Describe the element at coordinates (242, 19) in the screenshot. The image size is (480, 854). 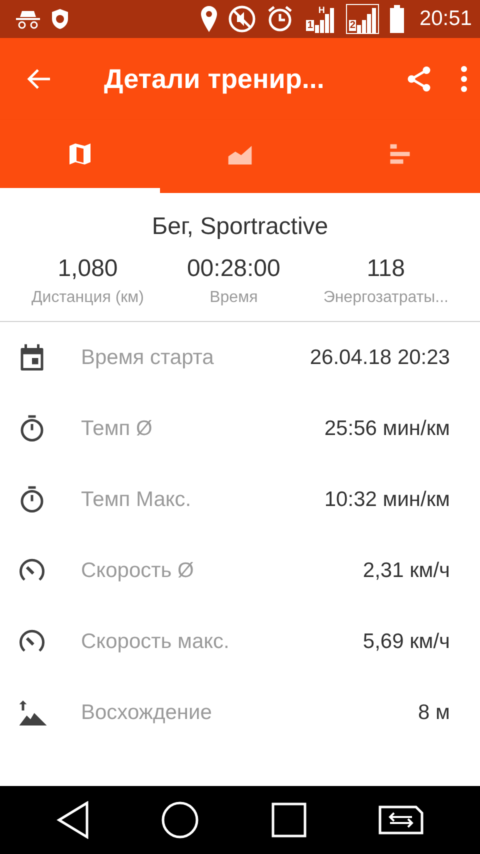
I see `mute-icon` at that location.